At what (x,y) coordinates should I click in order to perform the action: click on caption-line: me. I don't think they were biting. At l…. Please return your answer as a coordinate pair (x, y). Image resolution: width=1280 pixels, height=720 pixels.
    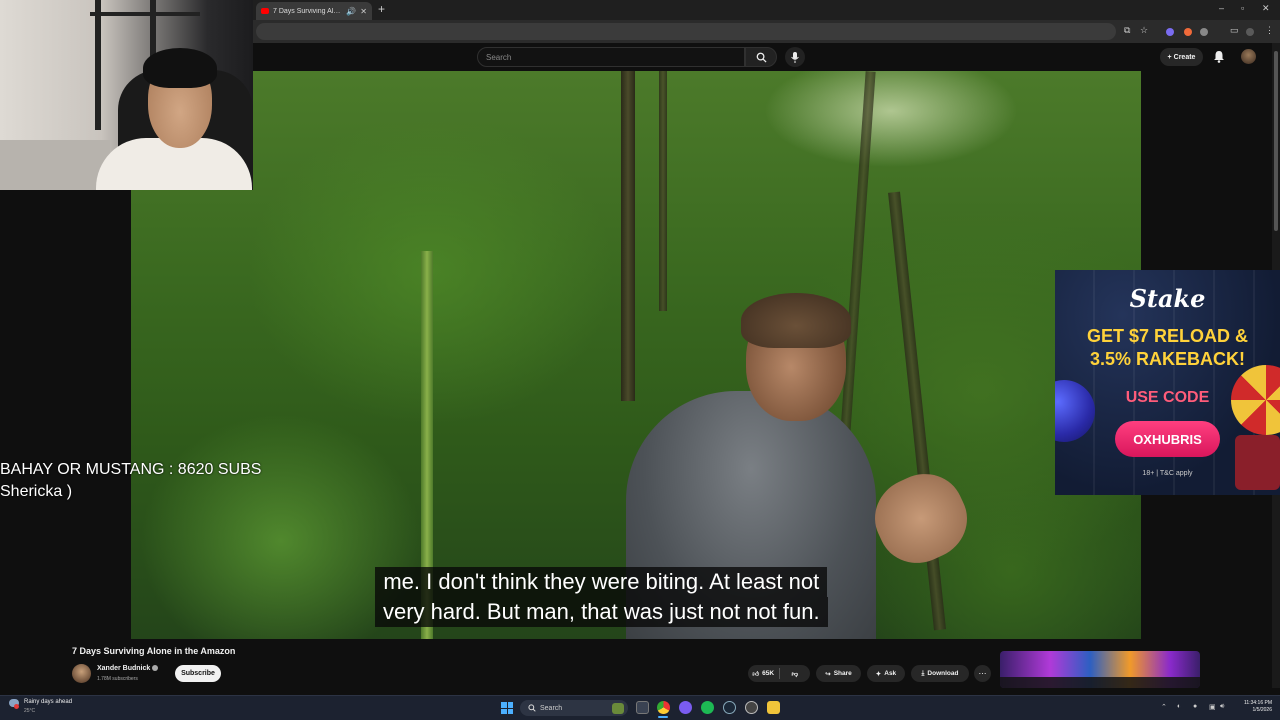
    Looking at the image, I should click on (601, 582).